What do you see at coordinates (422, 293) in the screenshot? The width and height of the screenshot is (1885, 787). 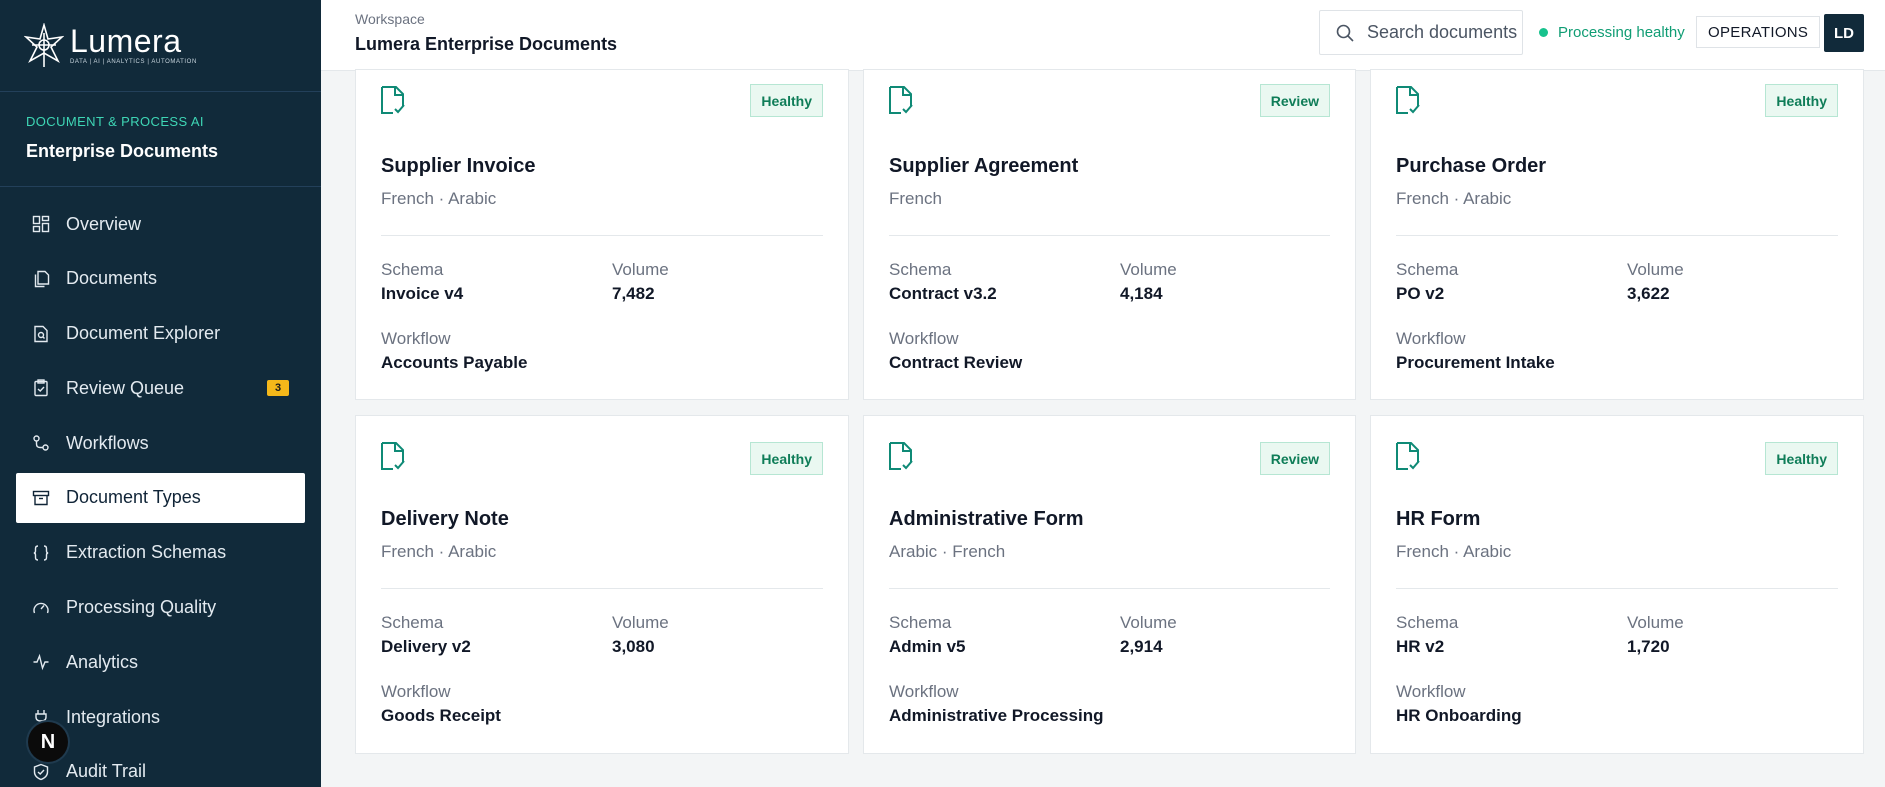 I see `schema-value: Invoice v4` at bounding box center [422, 293].